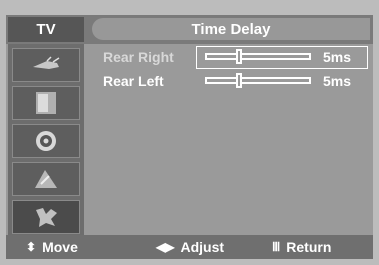 This screenshot has width=379, height=265. Describe the element at coordinates (258, 80) in the screenshot. I see `rear-left-slider` at that location.